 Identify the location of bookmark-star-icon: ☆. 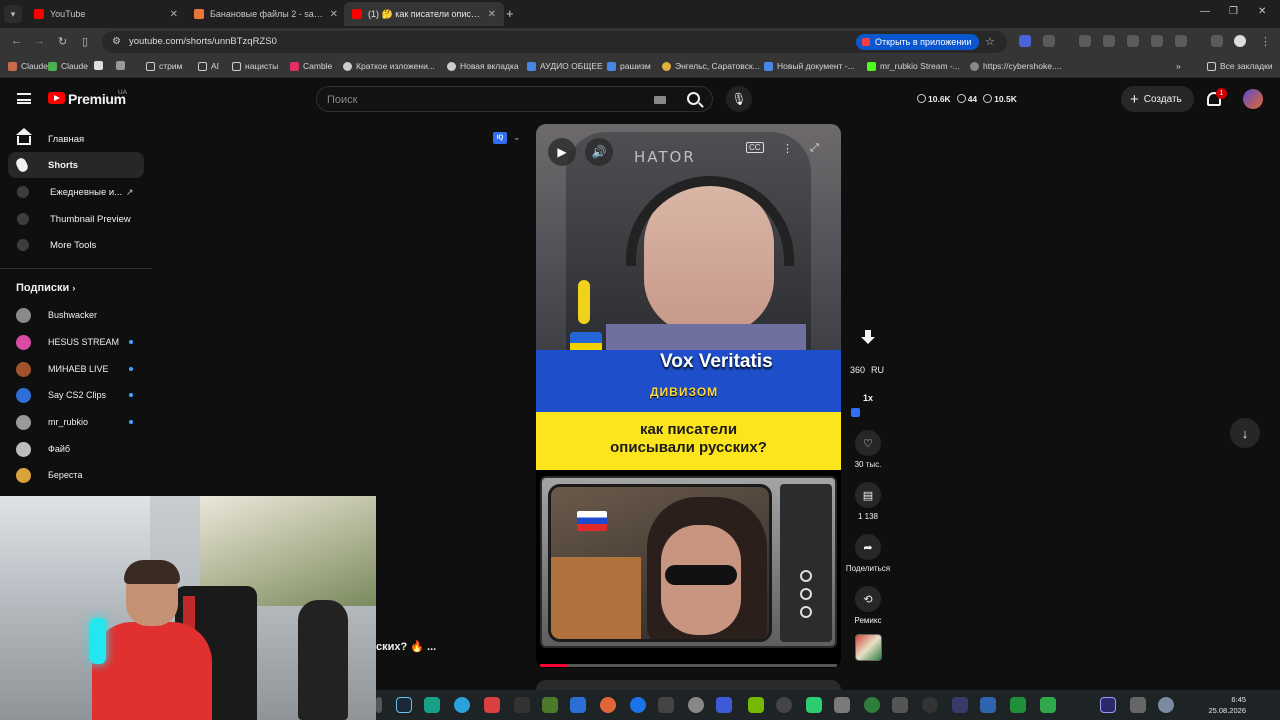
(990, 41).